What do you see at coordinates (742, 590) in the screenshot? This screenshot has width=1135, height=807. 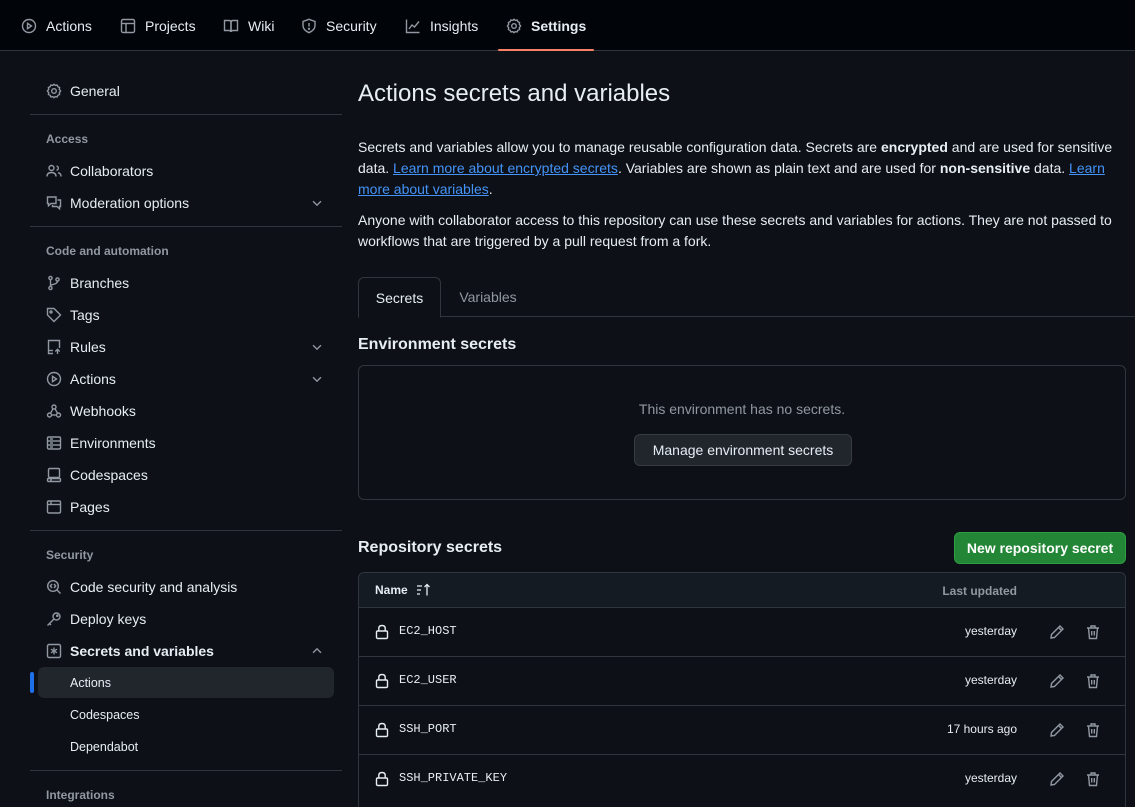 I see `table-header: Name Last updated` at bounding box center [742, 590].